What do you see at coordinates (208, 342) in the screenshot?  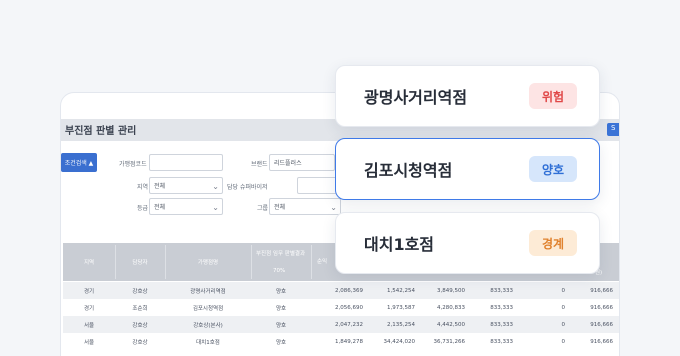 I see `cell-store: 대치1호점` at bounding box center [208, 342].